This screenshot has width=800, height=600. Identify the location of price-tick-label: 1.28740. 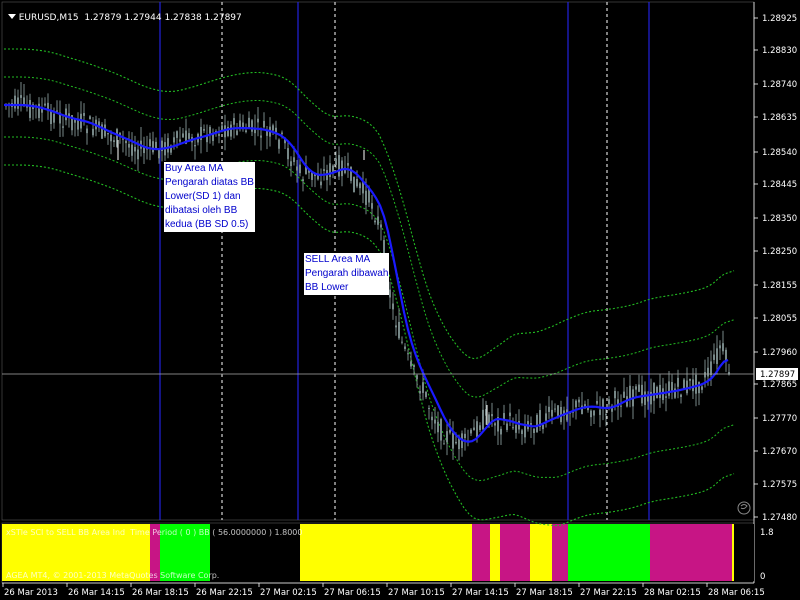
(779, 85).